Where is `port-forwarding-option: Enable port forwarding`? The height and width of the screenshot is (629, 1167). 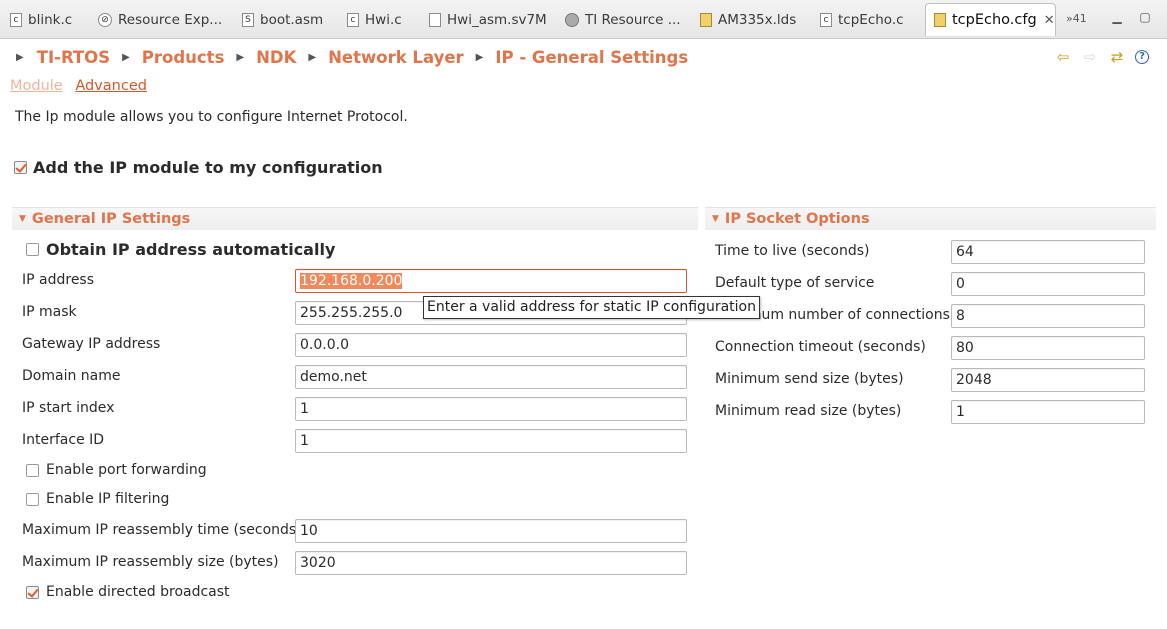 port-forwarding-option: Enable port forwarding is located at coordinates (116, 470).